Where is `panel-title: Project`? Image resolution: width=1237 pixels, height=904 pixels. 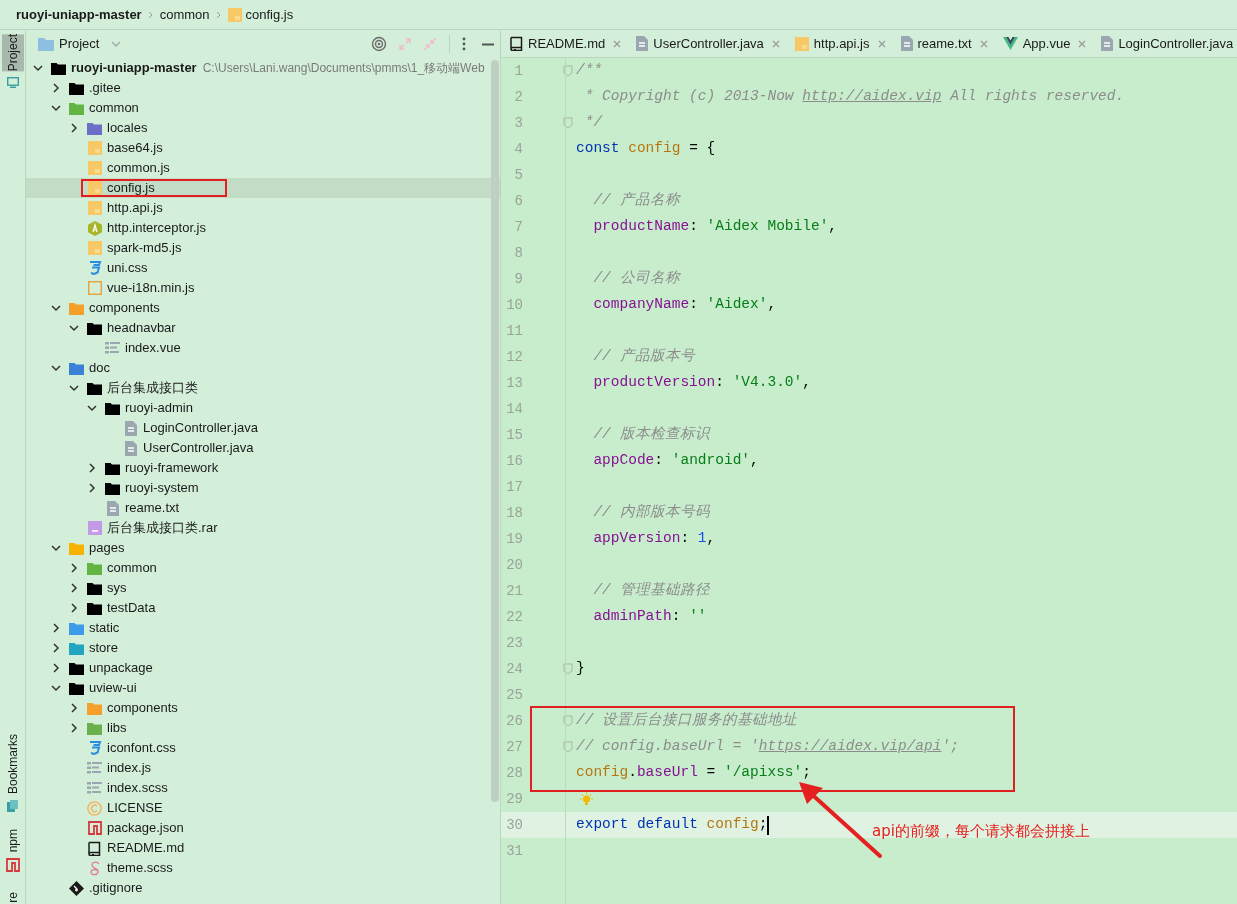
panel-title: Project is located at coordinates (79, 44).